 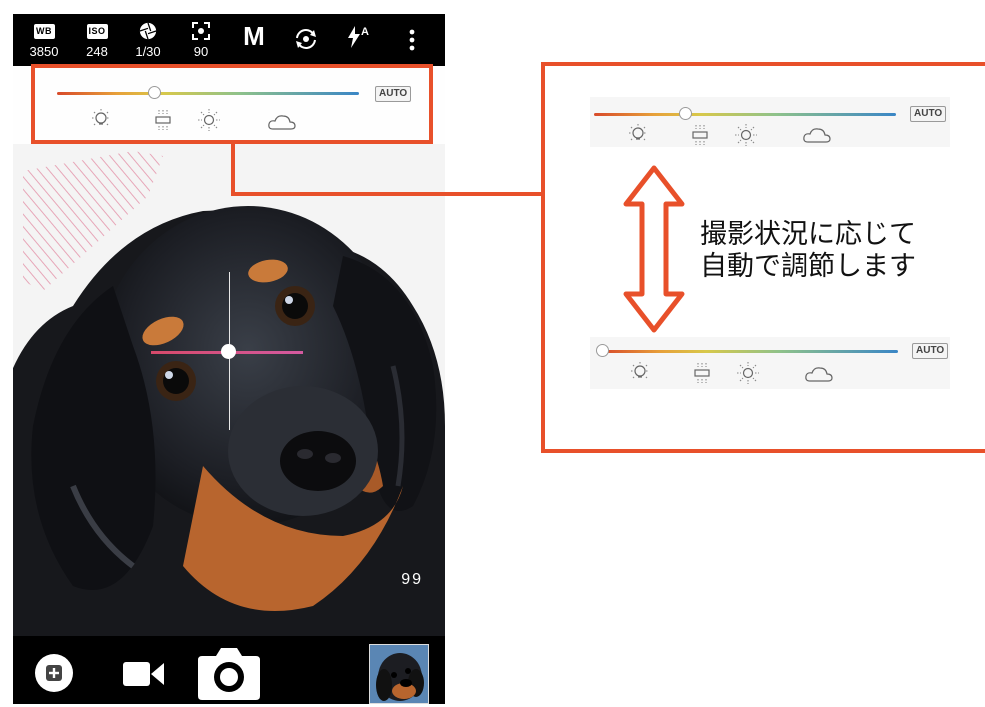 What do you see at coordinates (229, 674) in the screenshot?
I see `shutter-camera-icon` at bounding box center [229, 674].